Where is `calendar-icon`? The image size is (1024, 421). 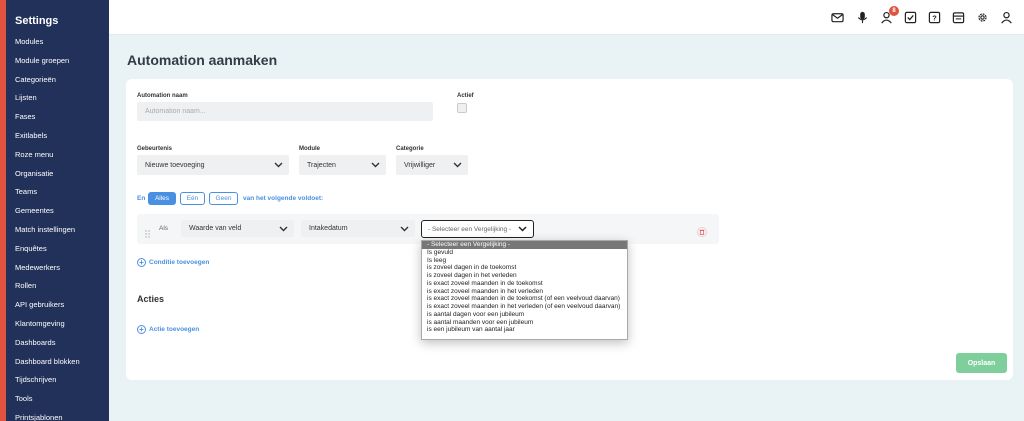
calendar-icon is located at coordinates (958, 17).